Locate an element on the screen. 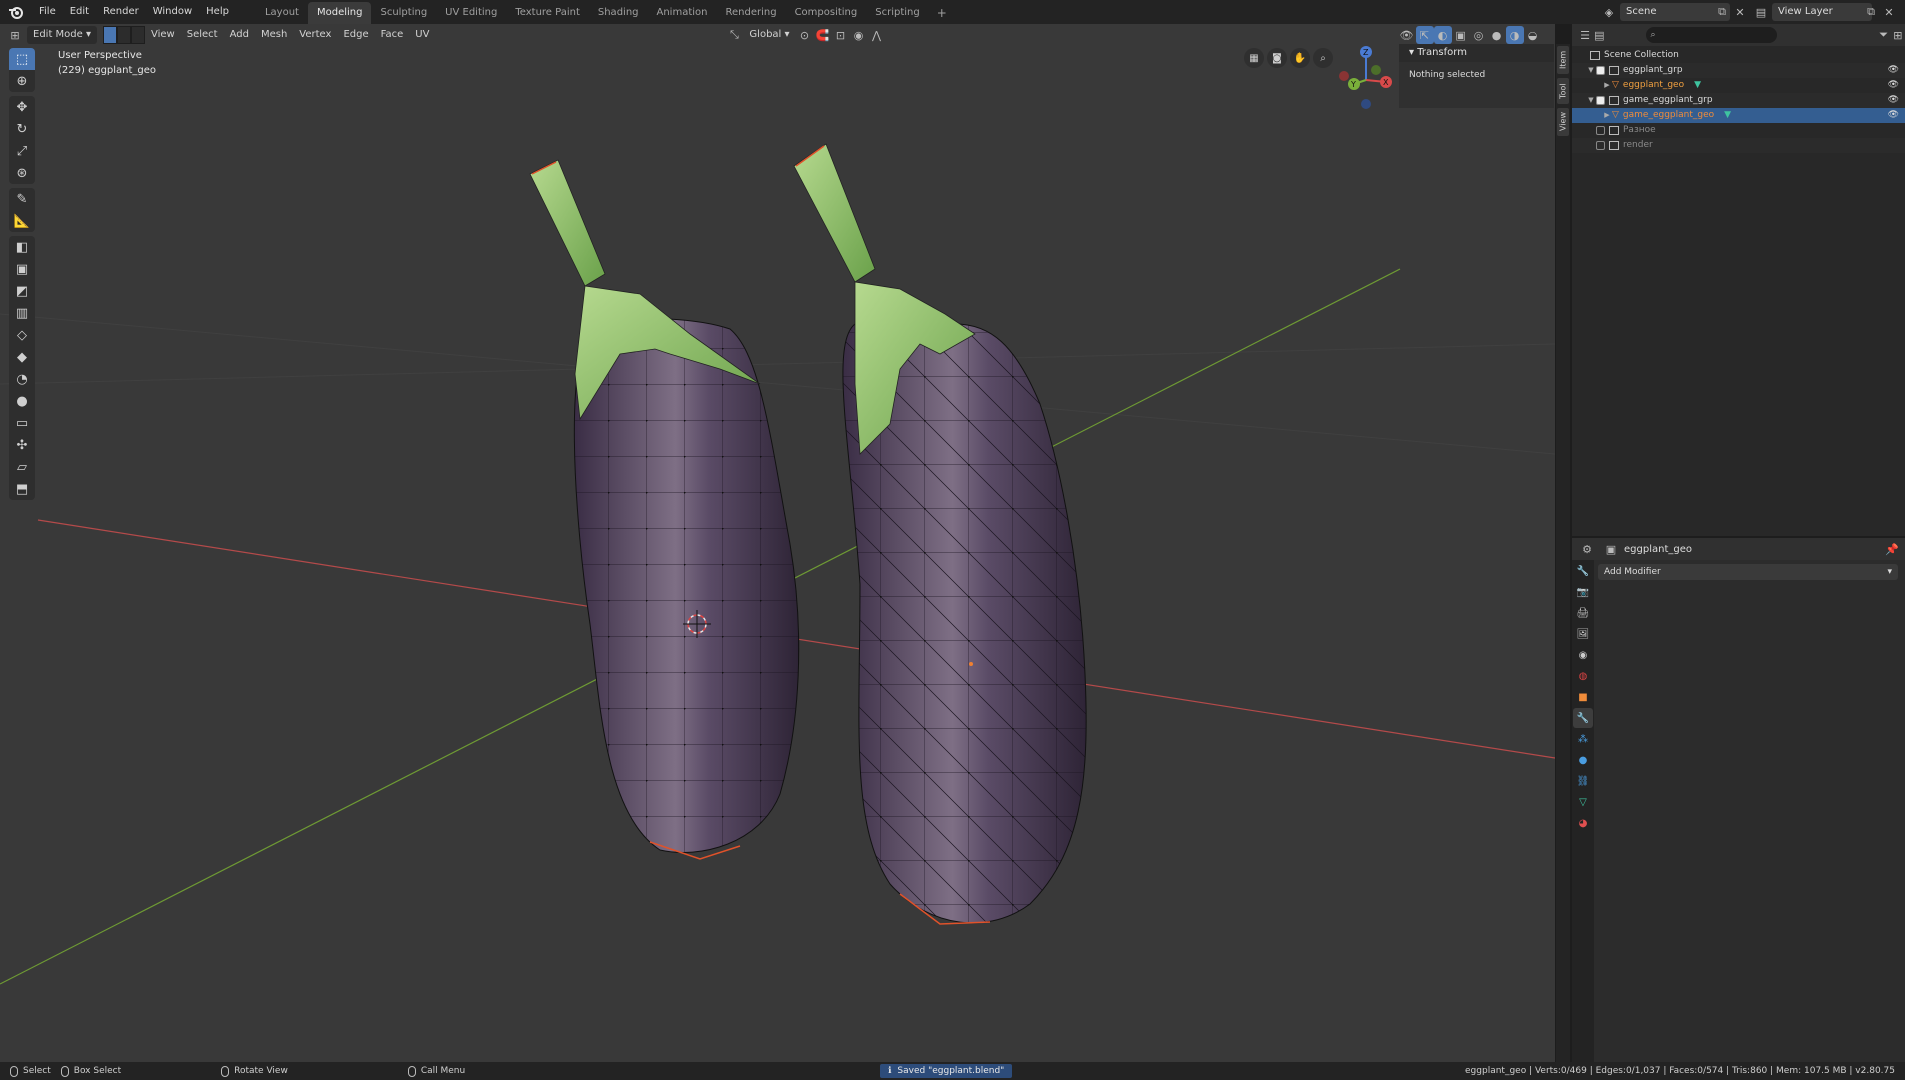  rotate-tool-icon: ↻ is located at coordinates (22, 129).